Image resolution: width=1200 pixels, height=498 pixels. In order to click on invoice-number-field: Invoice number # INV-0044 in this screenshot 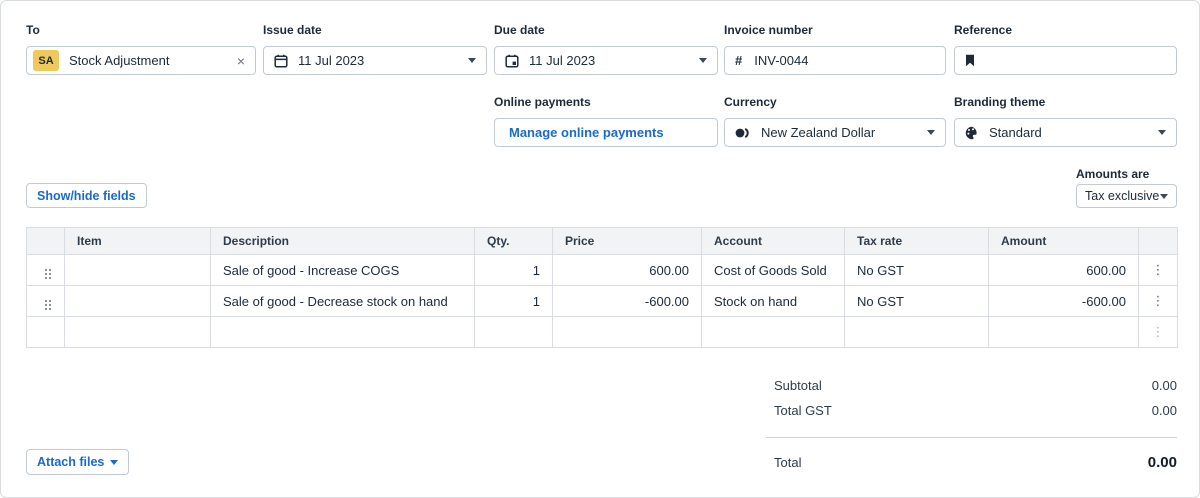, I will do `click(835, 49)`.